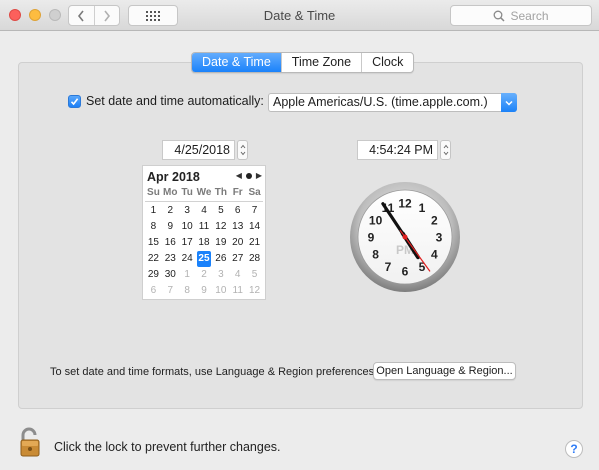  Describe the element at coordinates (220, 192) in the screenshot. I see `weekday-label: Th` at that location.